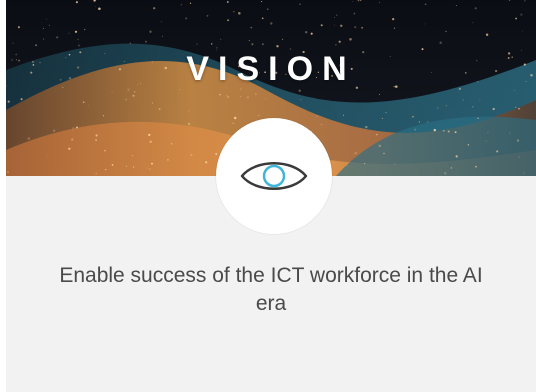 This screenshot has height=392, width=536. I want to click on card-title: VISION, so click(271, 69).